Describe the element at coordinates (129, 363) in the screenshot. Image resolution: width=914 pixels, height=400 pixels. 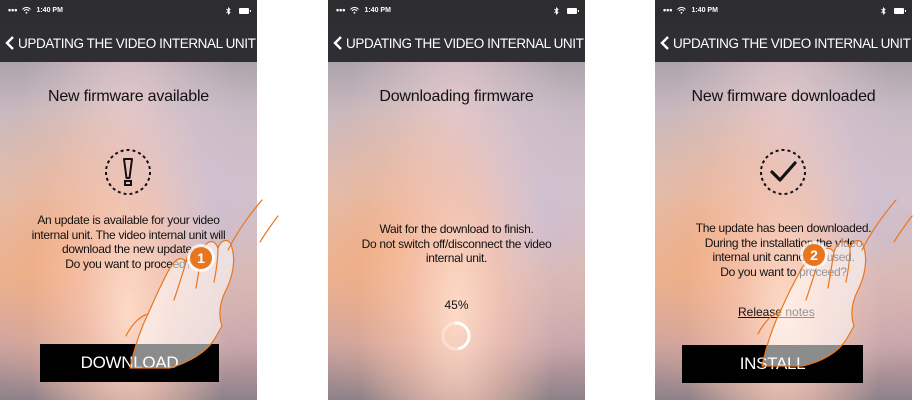
I see `download-button: DOWNLOAD` at that location.